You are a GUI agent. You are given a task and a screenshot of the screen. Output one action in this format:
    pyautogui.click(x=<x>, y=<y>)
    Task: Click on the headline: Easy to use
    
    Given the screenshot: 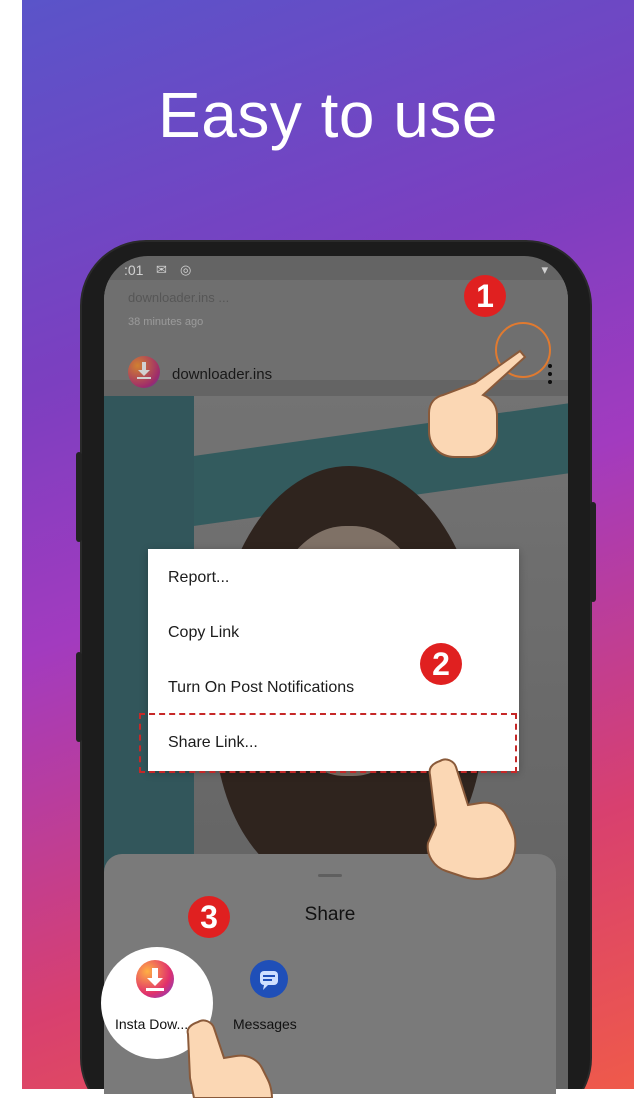 What is the action you would take?
    pyautogui.click(x=328, y=115)
    